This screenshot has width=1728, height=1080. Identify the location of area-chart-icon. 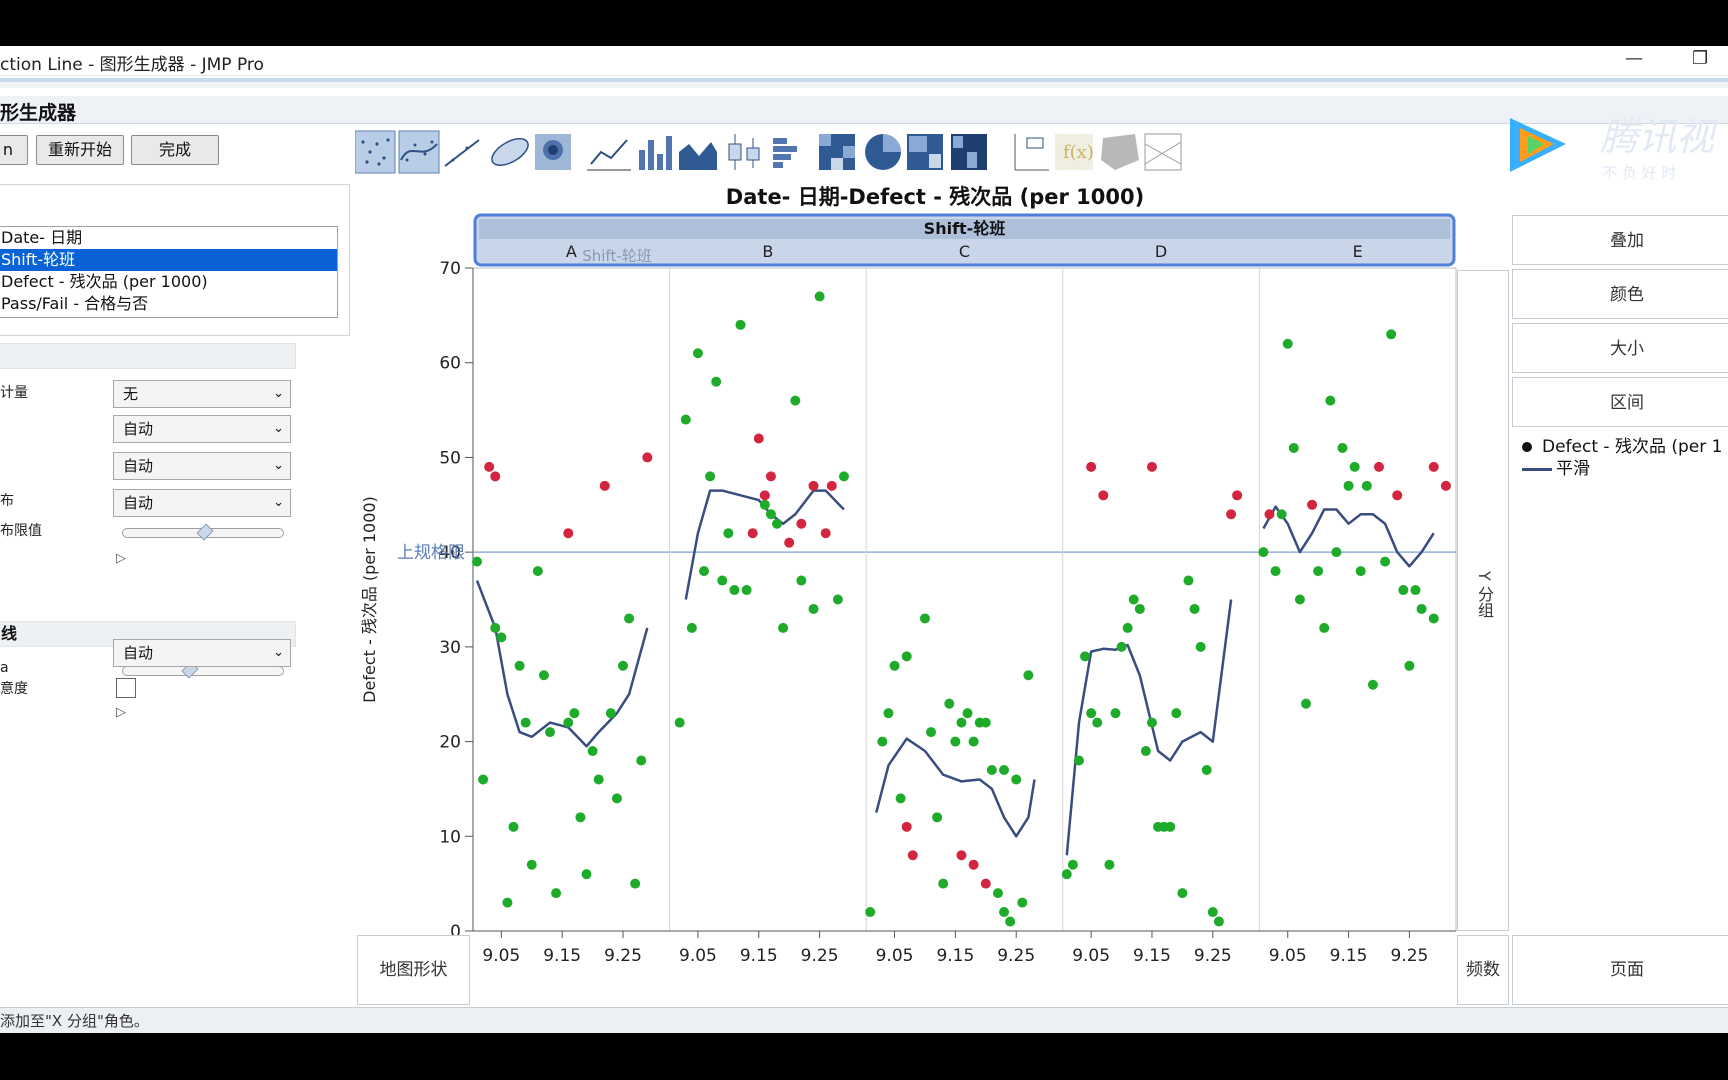
(698, 156).